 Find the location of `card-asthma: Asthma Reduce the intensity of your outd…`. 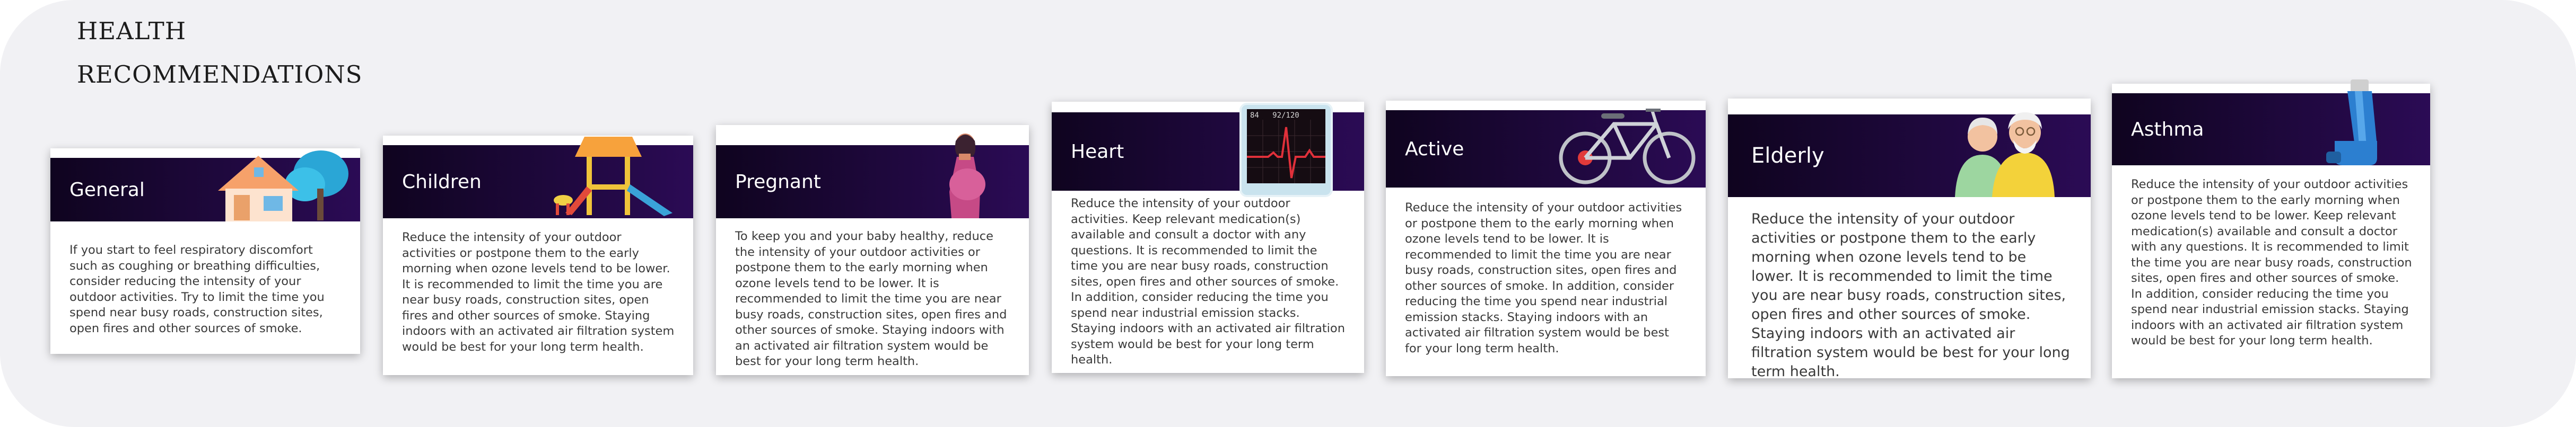

card-asthma: Asthma Reduce the intensity of your outd… is located at coordinates (2271, 228).